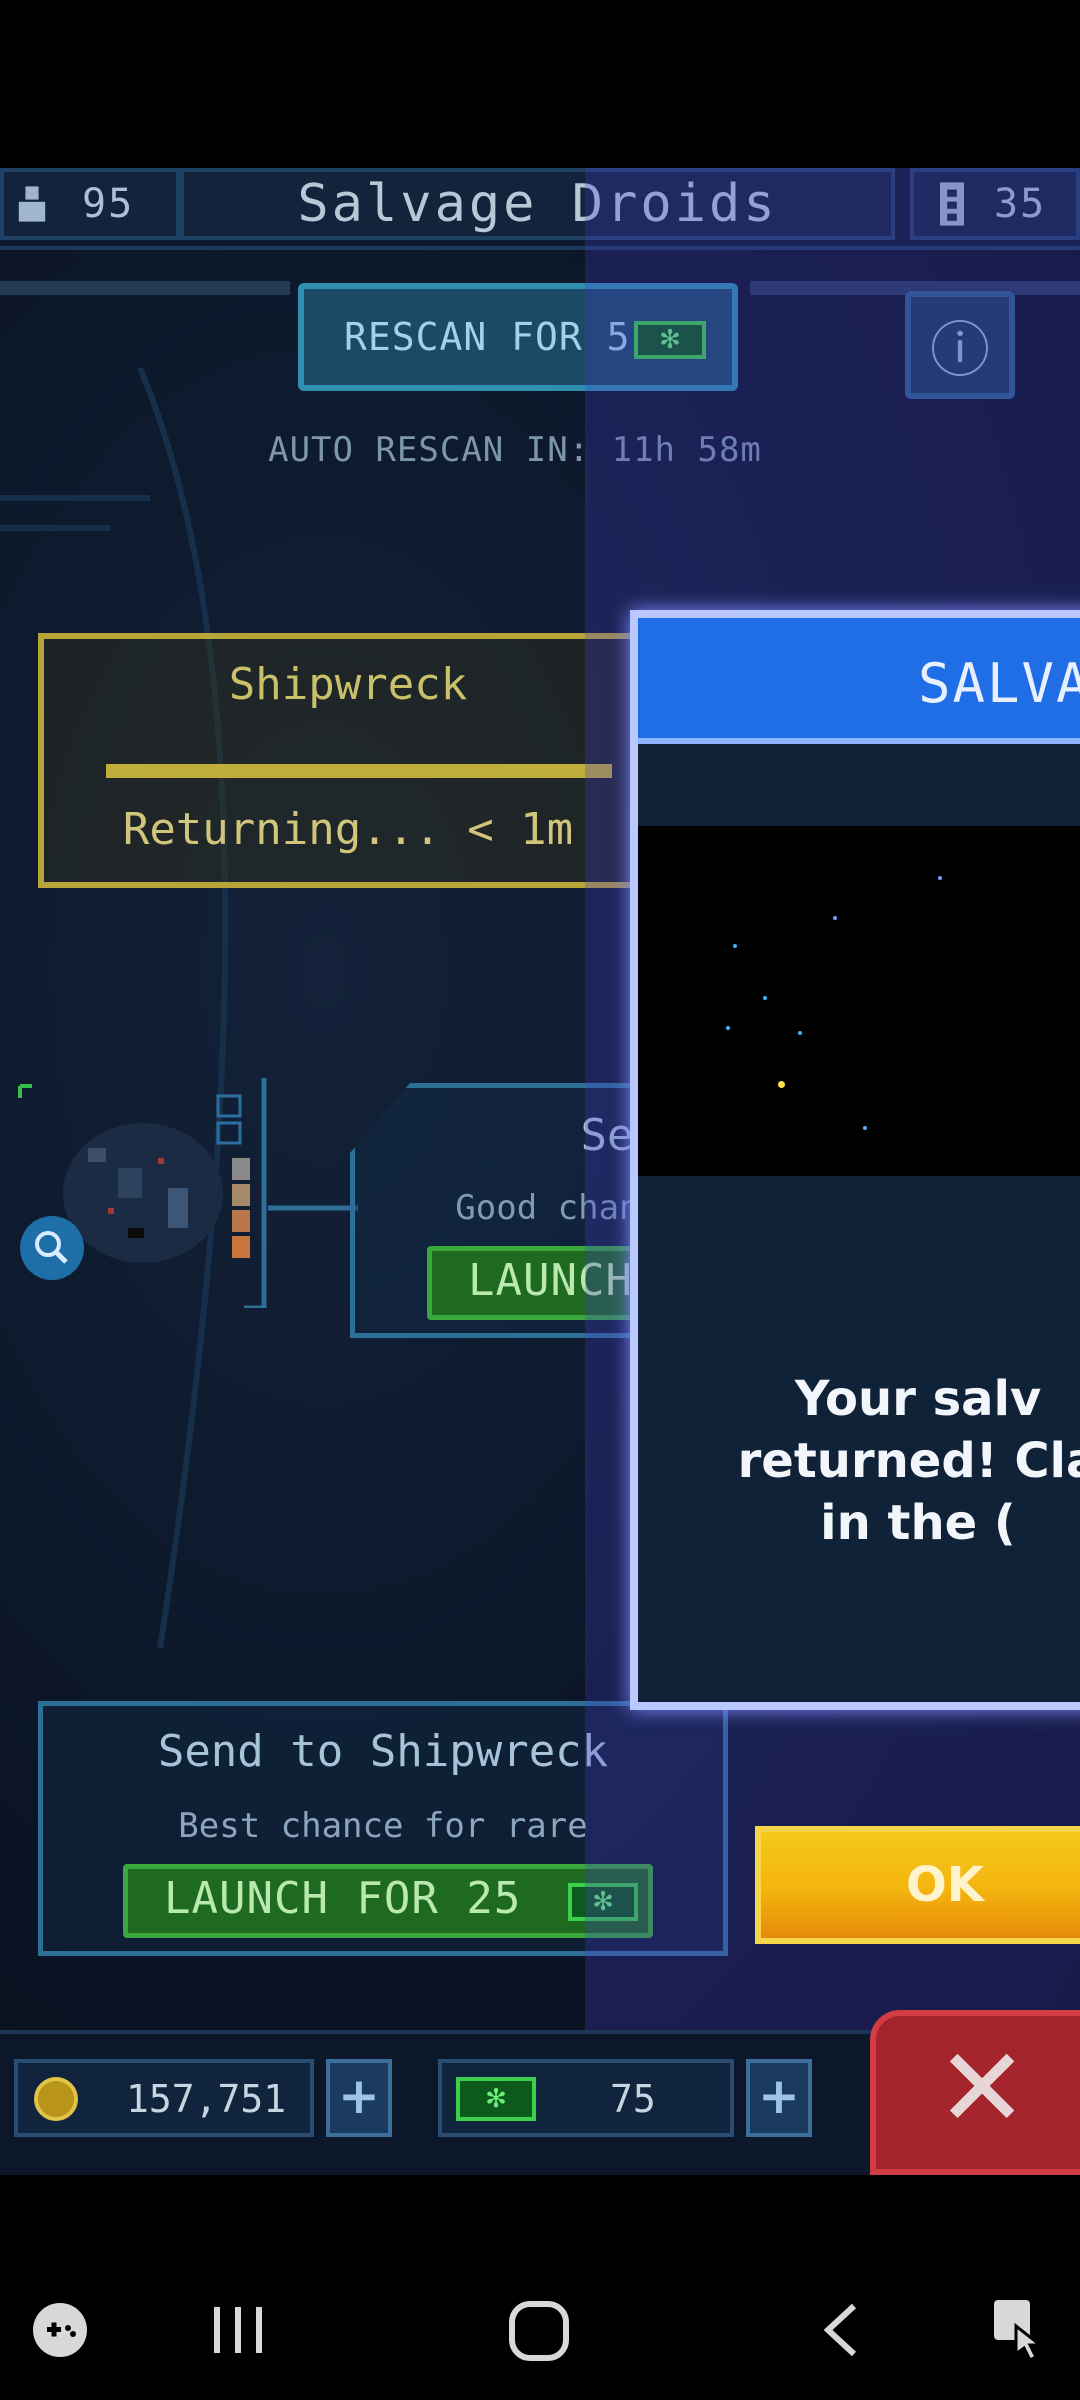  I want to click on gem-balance: 75, so click(586, 2098).